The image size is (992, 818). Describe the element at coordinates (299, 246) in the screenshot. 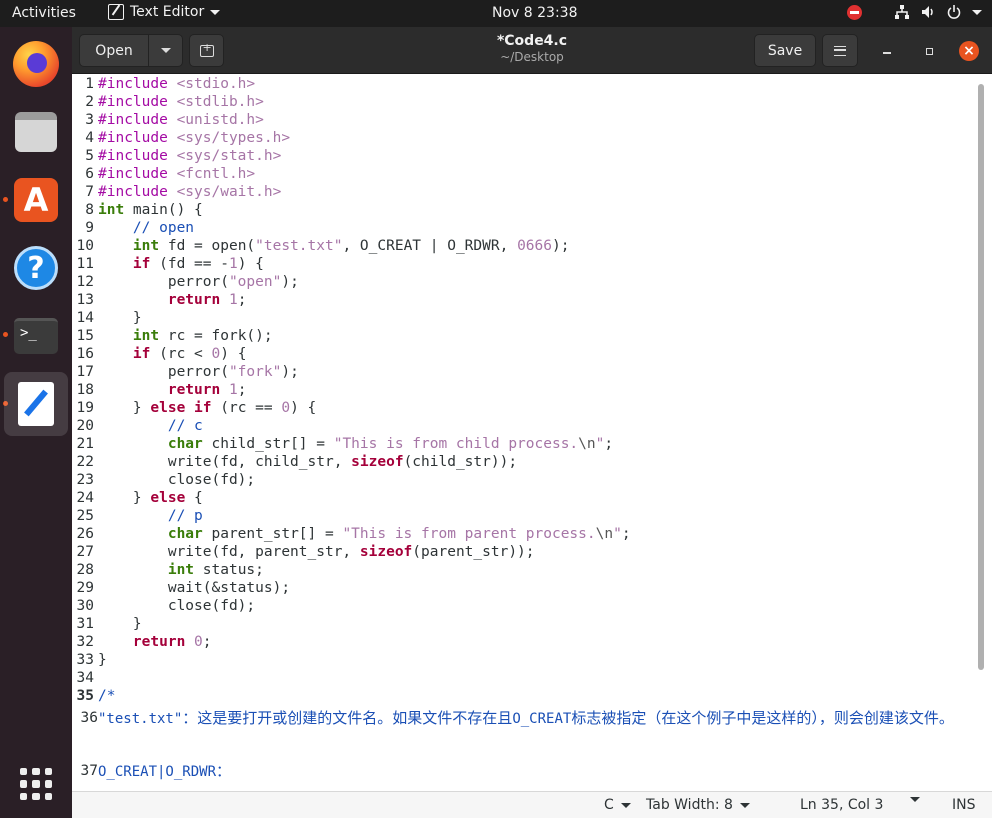

I see `str-token: "test.txt"` at that location.